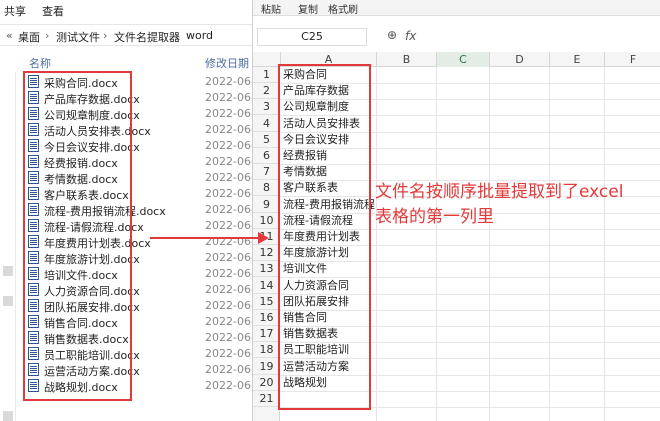 The image size is (660, 421). I want to click on row-header: 7, so click(266, 172).